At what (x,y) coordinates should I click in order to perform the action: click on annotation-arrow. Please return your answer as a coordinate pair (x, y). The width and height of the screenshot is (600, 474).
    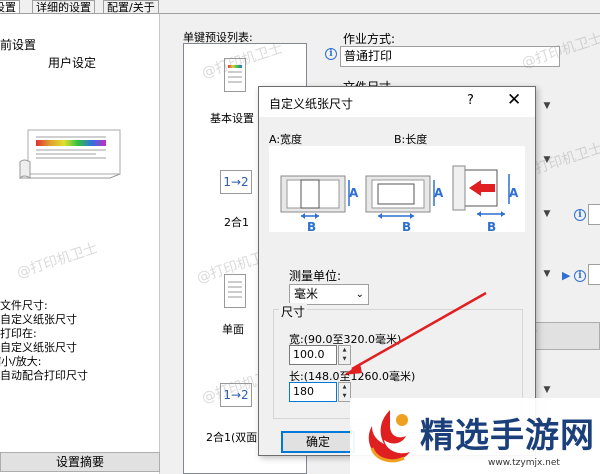
    Looking at the image, I should click on (415, 333).